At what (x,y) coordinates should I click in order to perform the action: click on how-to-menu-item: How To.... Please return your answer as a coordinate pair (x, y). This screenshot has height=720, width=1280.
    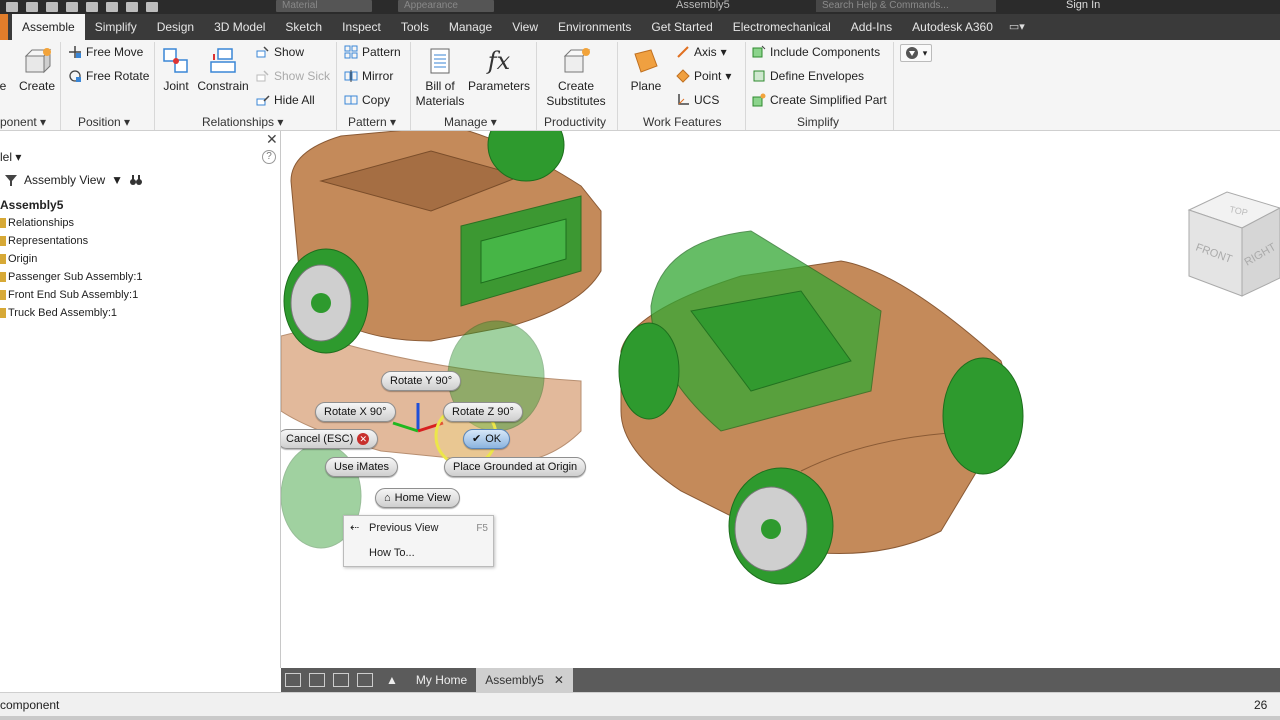
    Looking at the image, I should click on (418, 553).